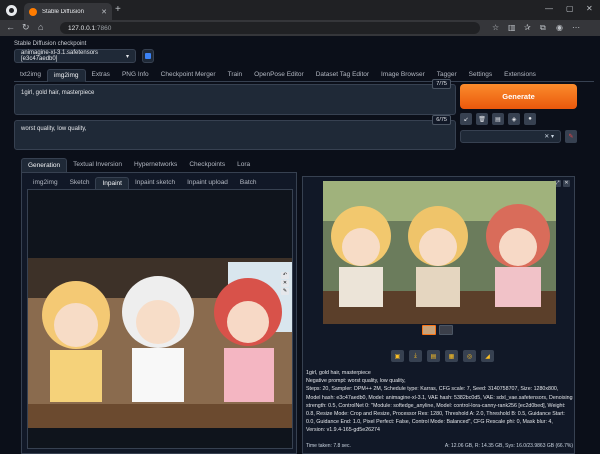  Describe the element at coordinates (481, 75) in the screenshot. I see `tab-settings: Settings` at that location.